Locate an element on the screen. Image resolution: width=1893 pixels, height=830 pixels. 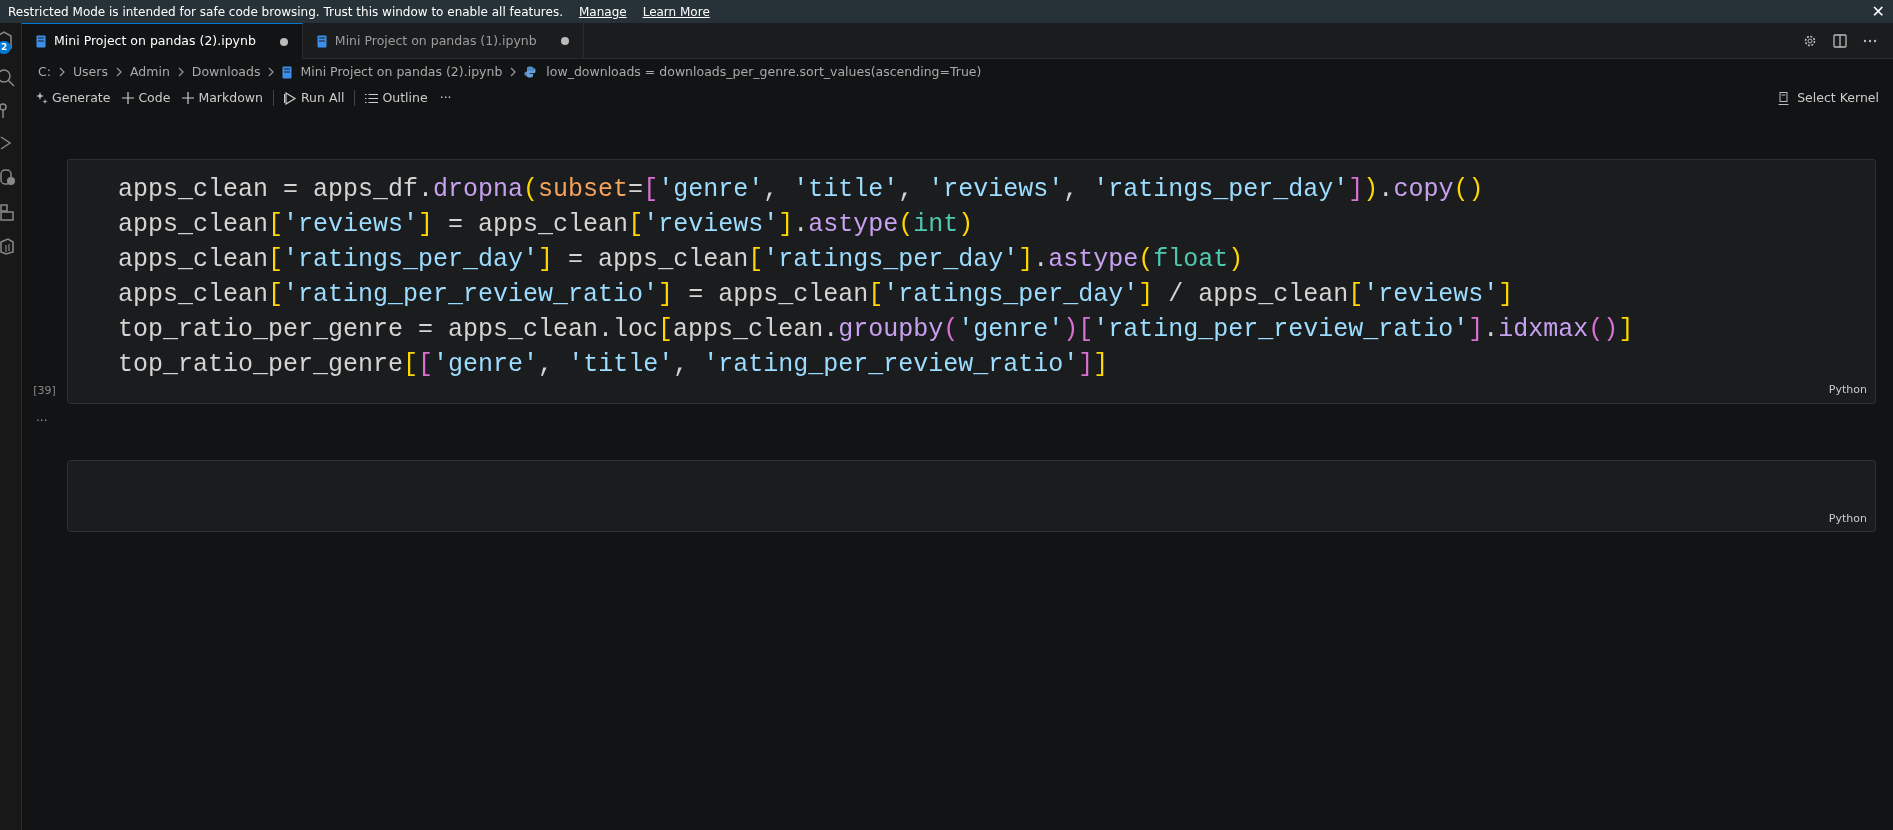
code-line: apps_clean = apps_df.dropna(subset=['genre', 'title', 'reviews', 'ratings_per_day']).copy() is located at coordinates (801, 190).